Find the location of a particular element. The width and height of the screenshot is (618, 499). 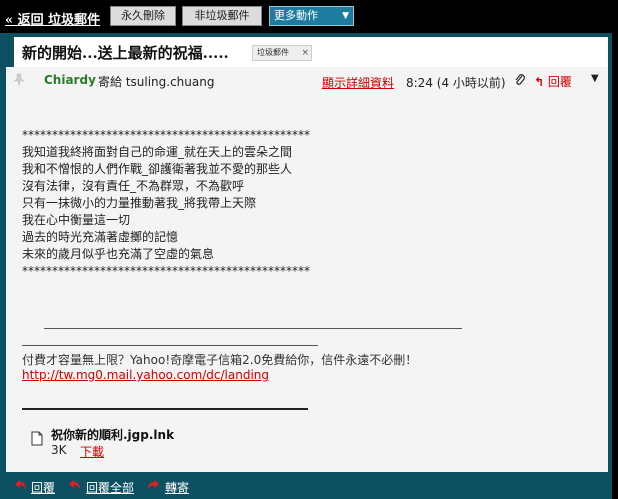

subject-bar: 新的開始...送上最新的祝福..... 垃圾郵件 × is located at coordinates (311, 52).